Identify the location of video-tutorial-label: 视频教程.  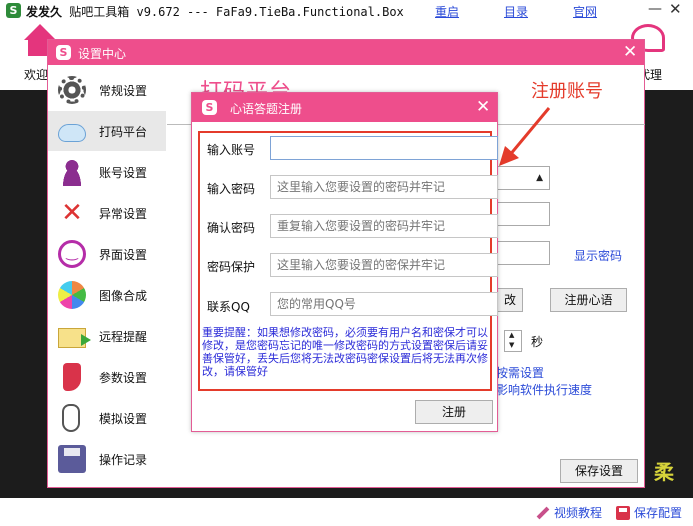
(578, 513).